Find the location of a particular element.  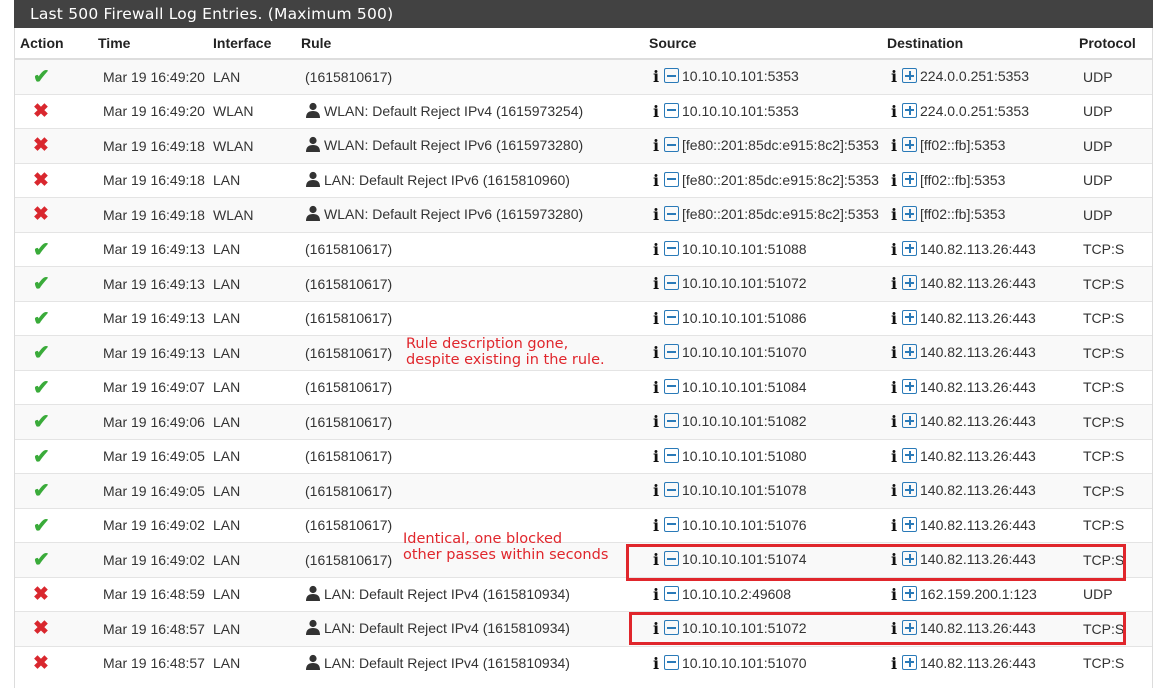

column-header-protocol: Protocol is located at coordinates (1115, 44).